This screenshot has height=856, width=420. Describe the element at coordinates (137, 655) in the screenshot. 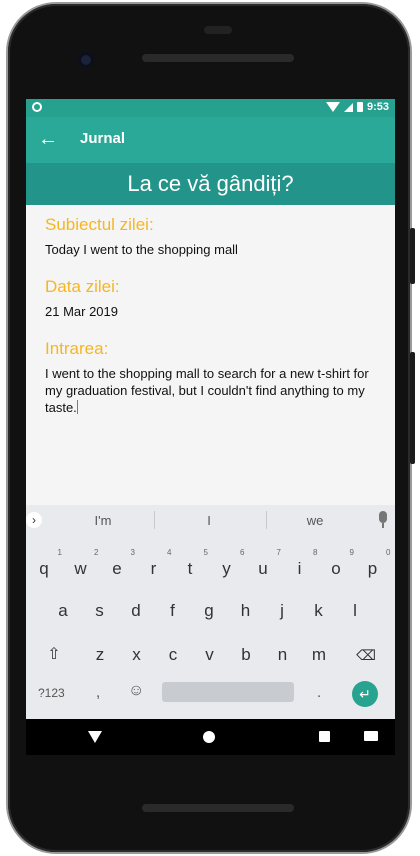

I see `key-x: x` at that location.